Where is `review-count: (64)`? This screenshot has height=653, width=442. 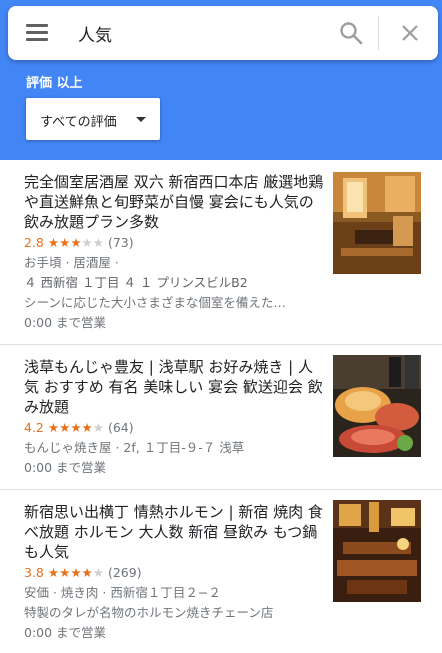 review-count: (64) is located at coordinates (120, 427).